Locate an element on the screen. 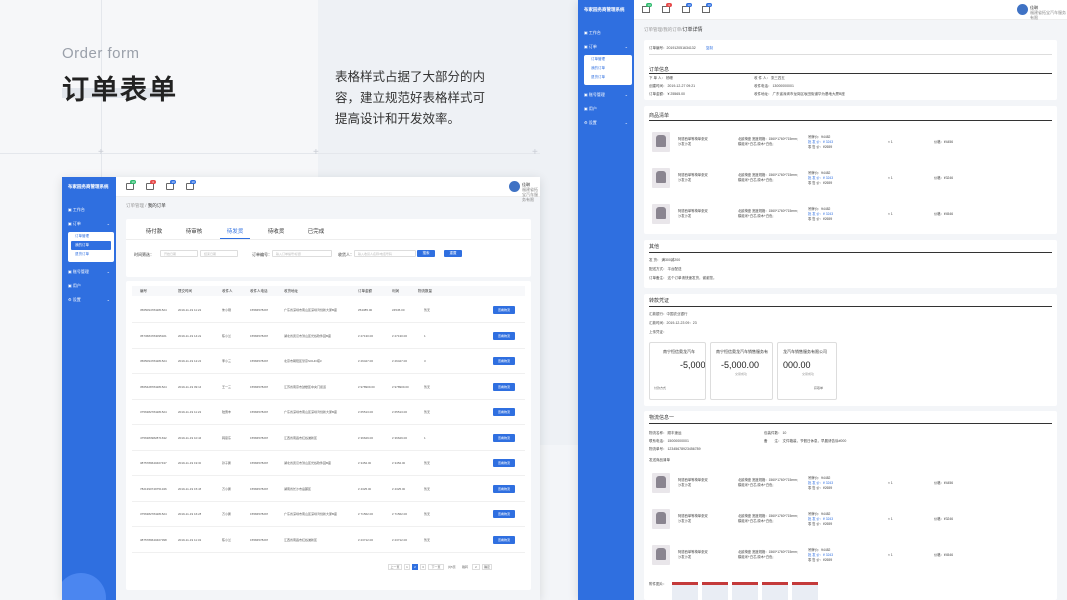 The width and height of the screenshot is (1067, 600). table-cell: 广东省深圳市南山区深圳湾创新大厦B座 is located at coordinates (311, 412).